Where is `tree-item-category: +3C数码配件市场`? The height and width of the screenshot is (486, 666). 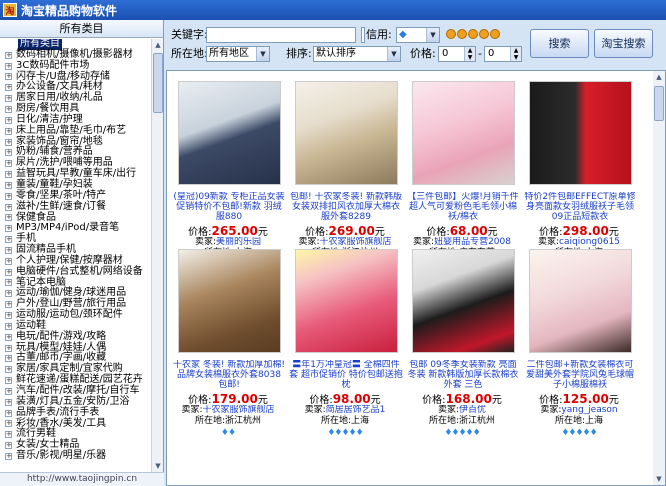 tree-item-category: +3C数码配件市场 is located at coordinates (76, 65).